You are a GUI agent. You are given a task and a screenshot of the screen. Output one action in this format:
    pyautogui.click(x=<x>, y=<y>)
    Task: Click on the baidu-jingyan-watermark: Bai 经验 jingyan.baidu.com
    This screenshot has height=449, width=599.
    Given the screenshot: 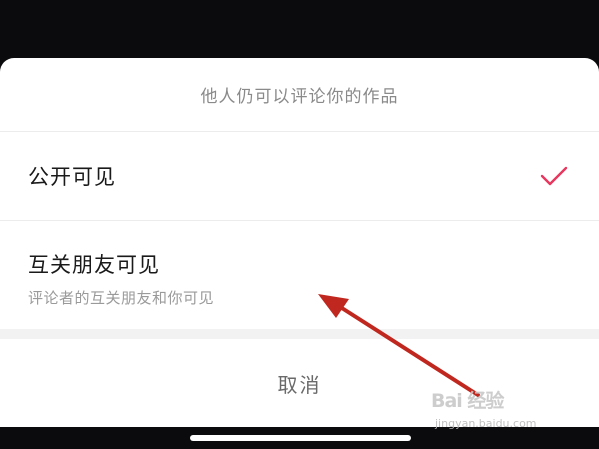 What is the action you would take?
    pyautogui.click(x=496, y=411)
    